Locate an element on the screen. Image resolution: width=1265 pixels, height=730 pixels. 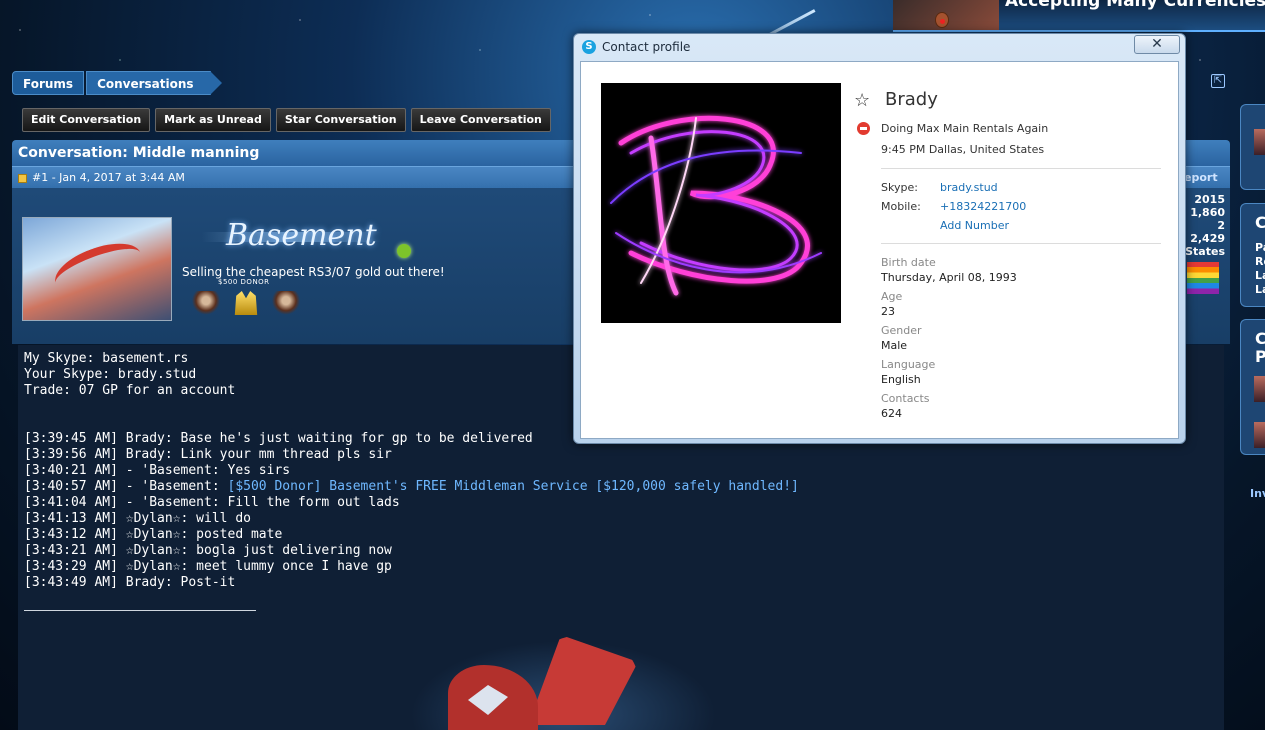
stat-likes: 2 is located at coordinates (1221, 225).